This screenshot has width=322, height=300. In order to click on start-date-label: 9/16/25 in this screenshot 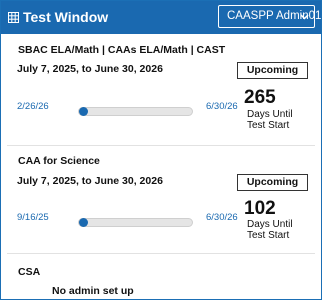, I will do `click(33, 217)`.